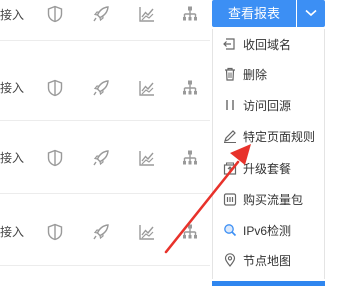 The width and height of the screenshot is (340, 286). I want to click on menu-item-reclaim-domain: 收回域名, so click(269, 45).